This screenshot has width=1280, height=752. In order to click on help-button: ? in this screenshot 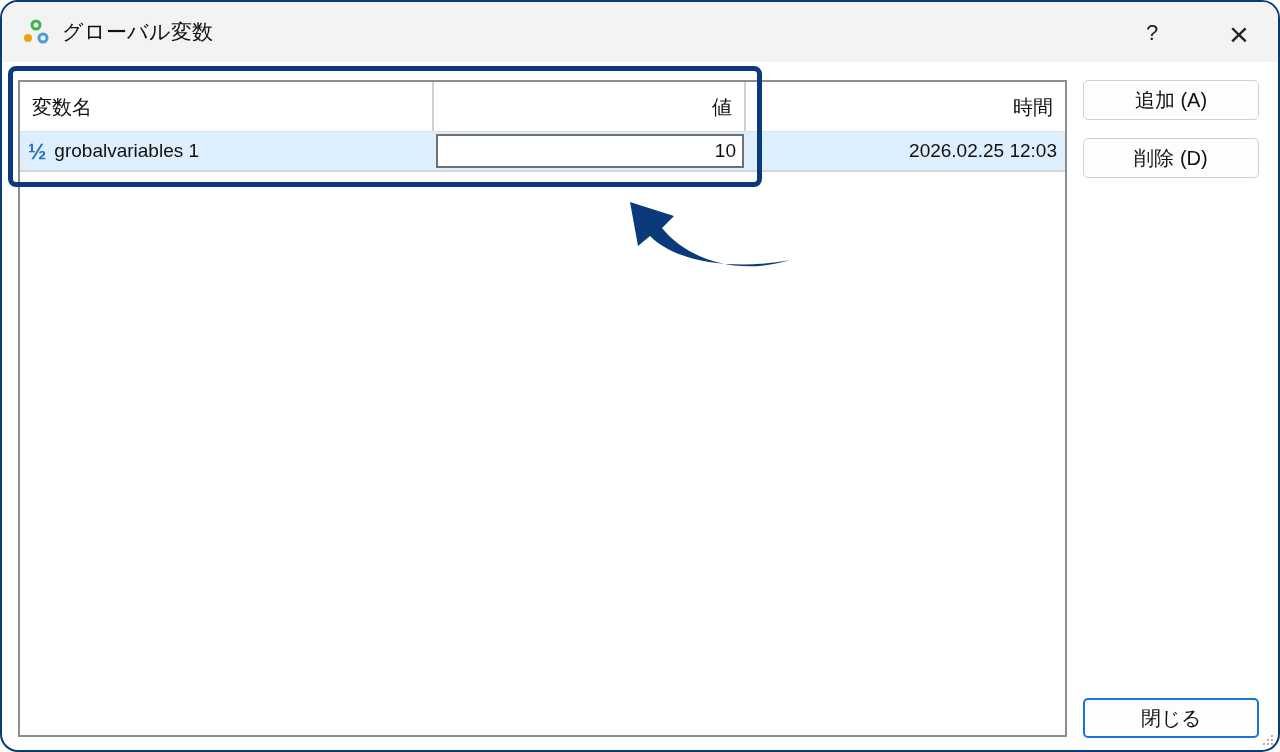, I will do `click(1152, 32)`.